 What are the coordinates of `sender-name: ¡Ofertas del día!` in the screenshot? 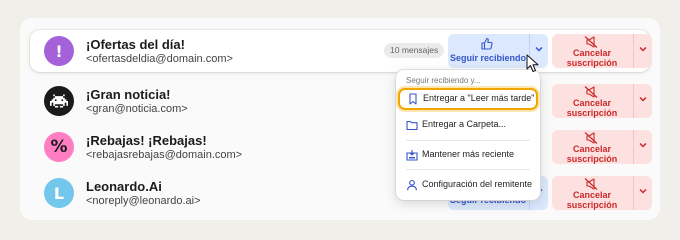 It's located at (135, 44).